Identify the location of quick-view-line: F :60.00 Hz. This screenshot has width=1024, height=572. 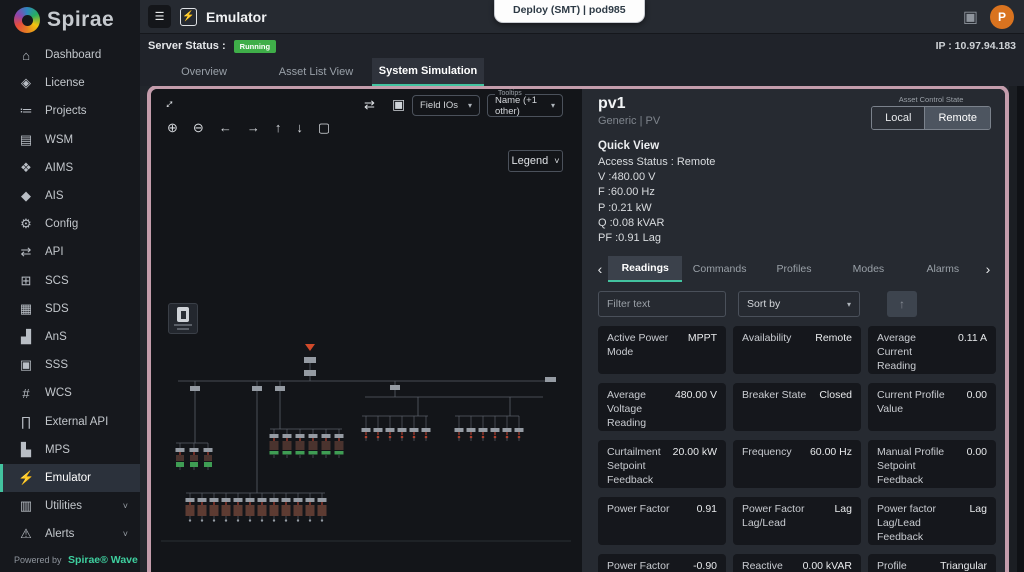
(626, 192).